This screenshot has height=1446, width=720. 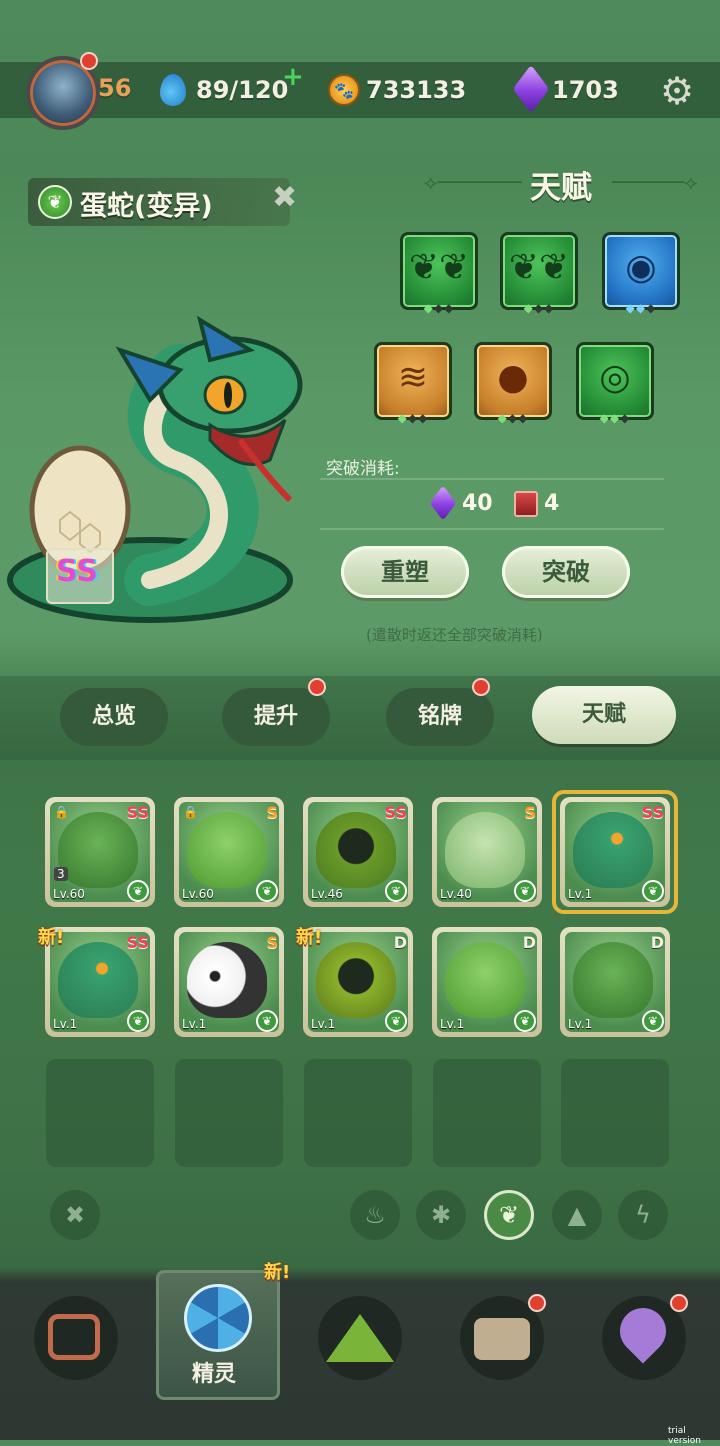 What do you see at coordinates (293, 77) in the screenshot?
I see `add-energy-button: +` at bounding box center [293, 77].